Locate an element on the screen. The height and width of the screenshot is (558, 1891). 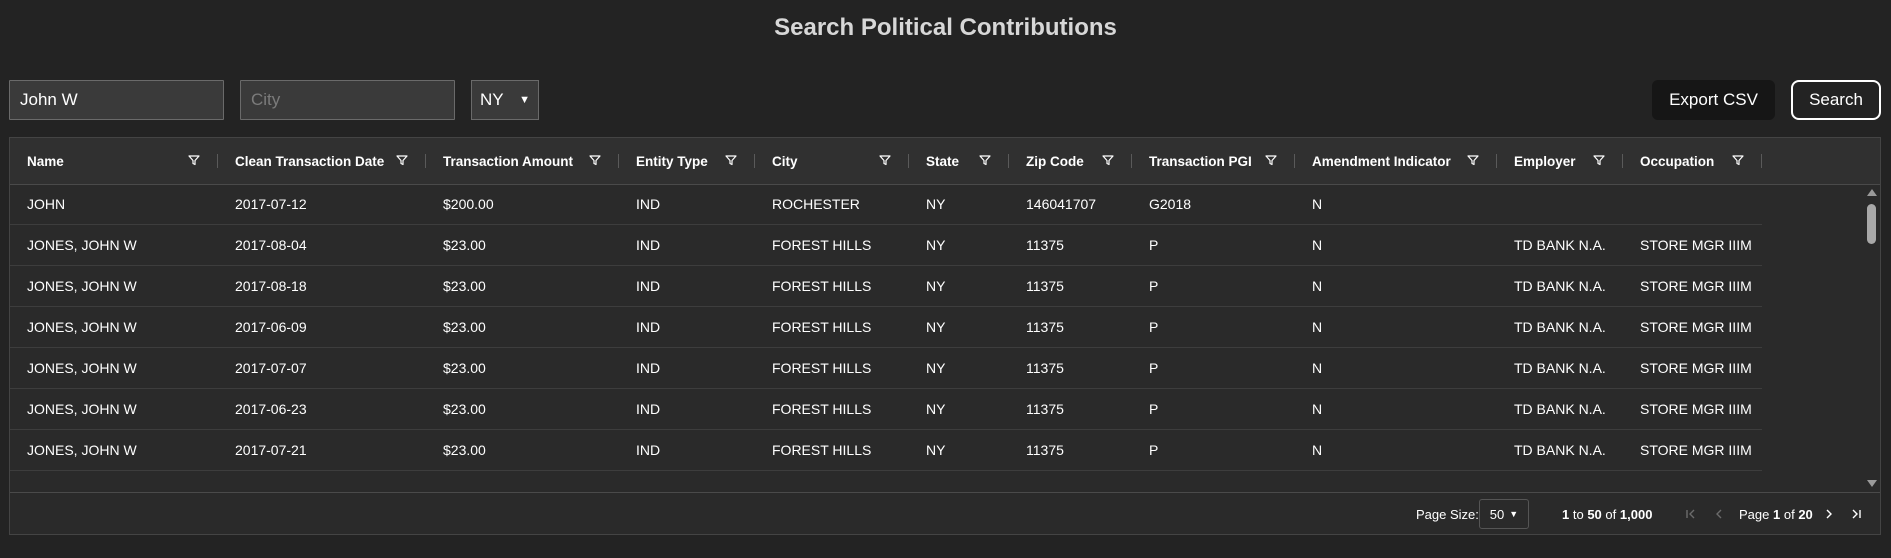
state-select: NY ▼ is located at coordinates (505, 100).